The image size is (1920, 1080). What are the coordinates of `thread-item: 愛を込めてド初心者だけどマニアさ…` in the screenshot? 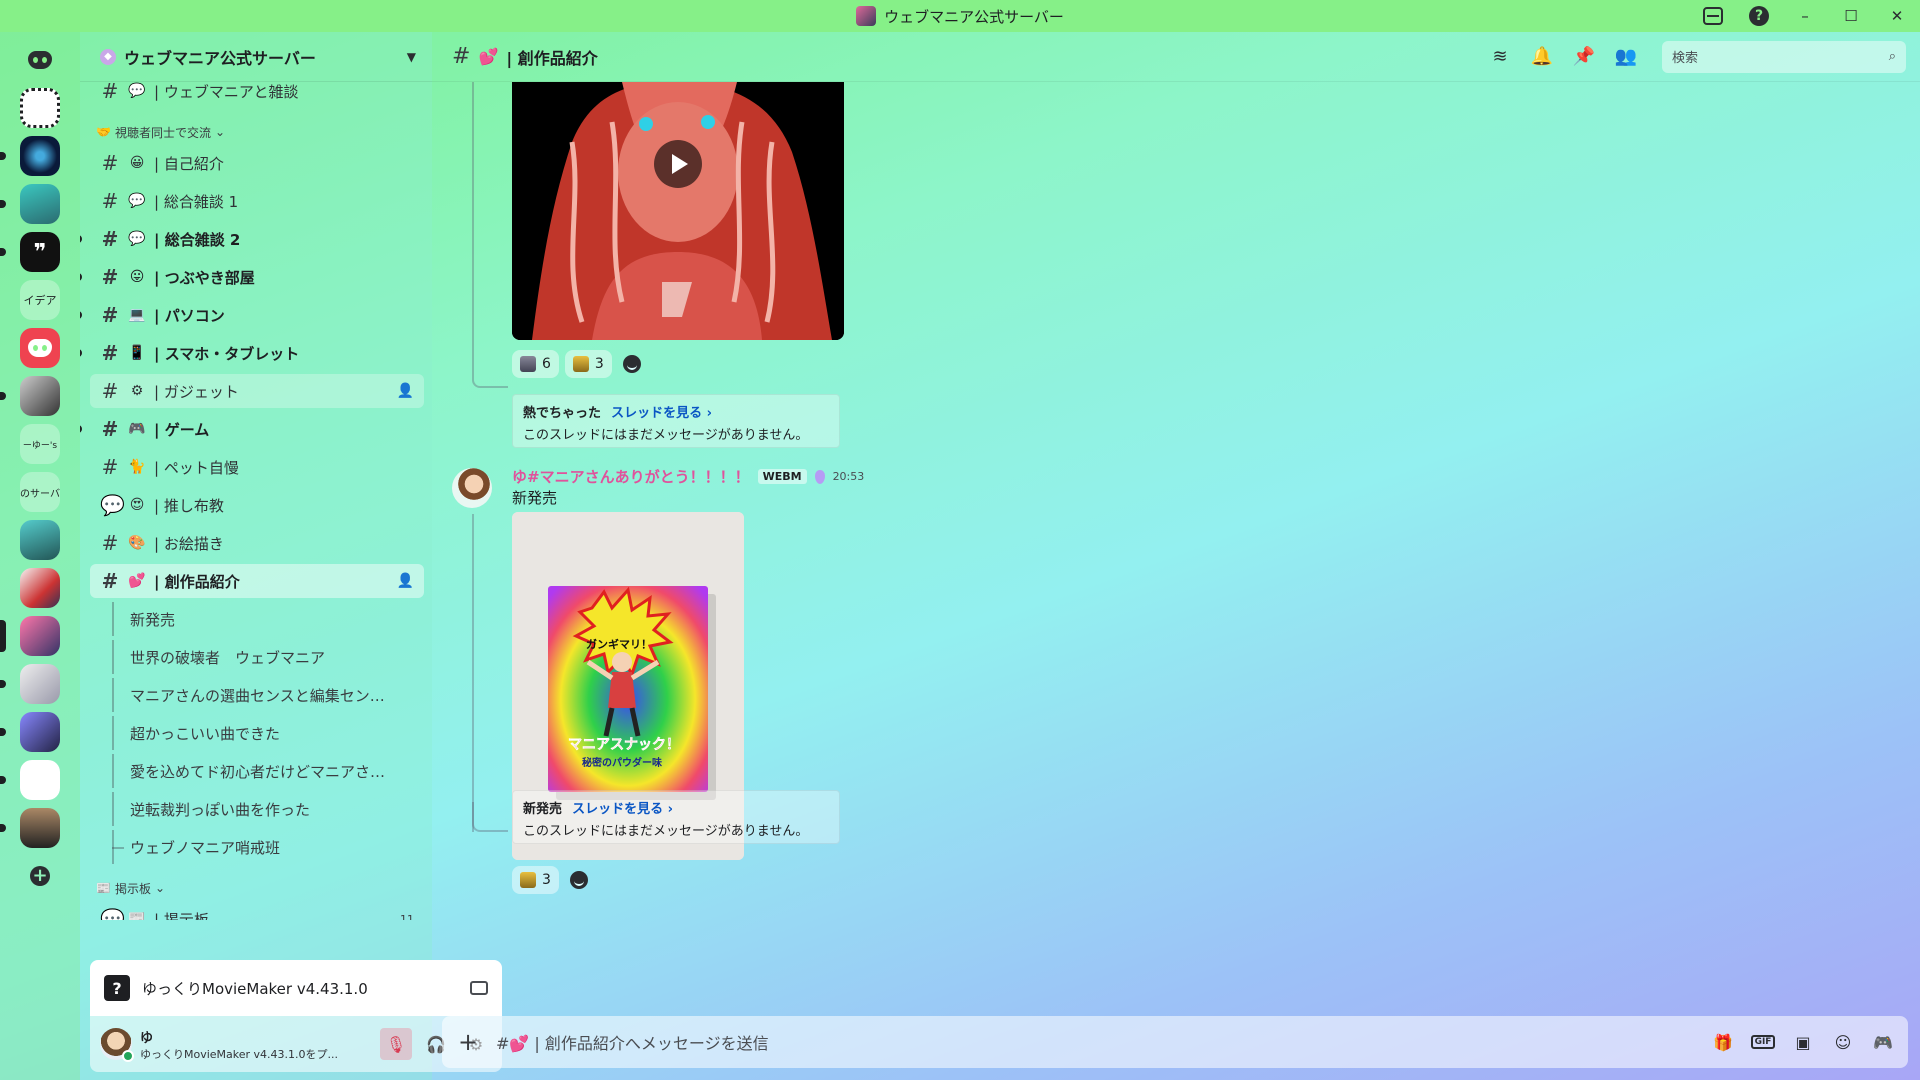 It's located at (257, 771).